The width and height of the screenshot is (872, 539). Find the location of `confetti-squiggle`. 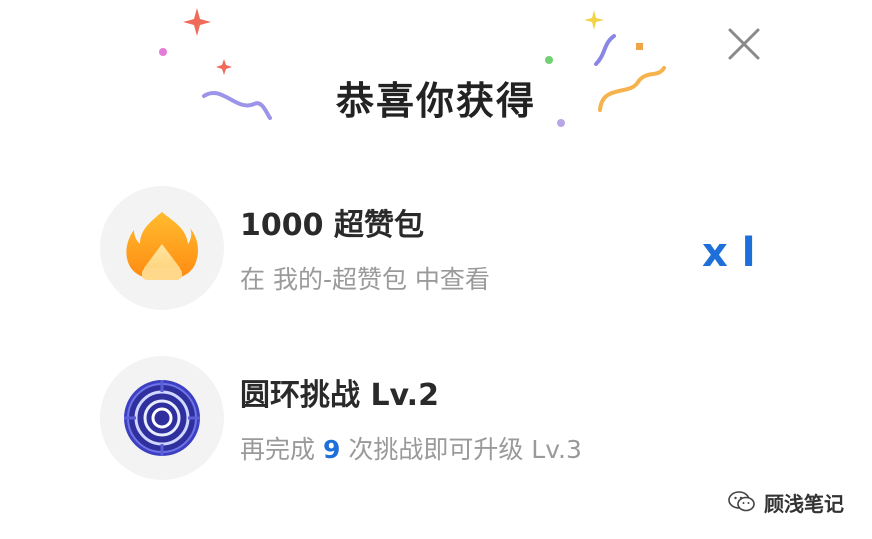

confetti-squiggle is located at coordinates (605, 50).